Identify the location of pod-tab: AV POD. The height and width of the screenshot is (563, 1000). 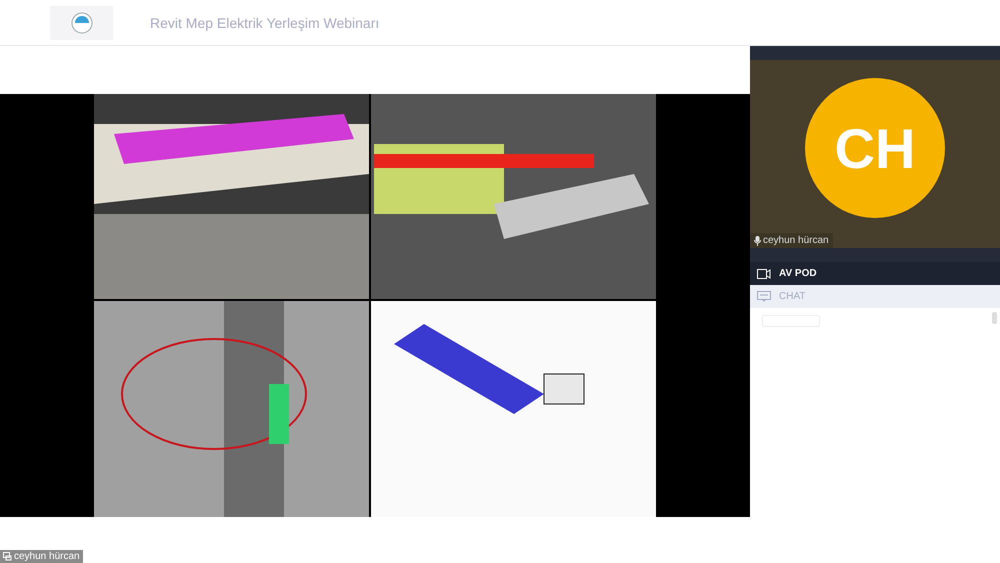
(875, 273).